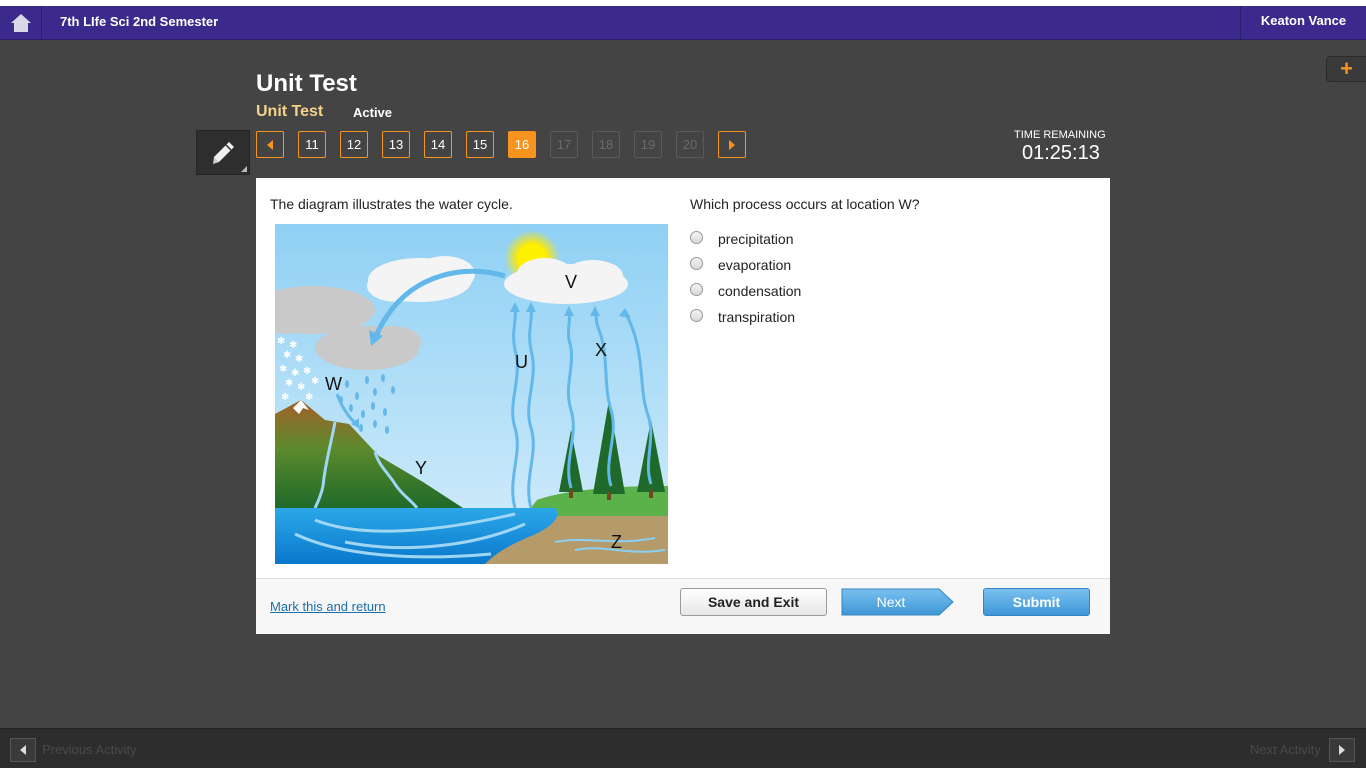 Image resolution: width=1366 pixels, height=768 pixels. What do you see at coordinates (648, 144) in the screenshot?
I see `question-nav-19: 19` at bounding box center [648, 144].